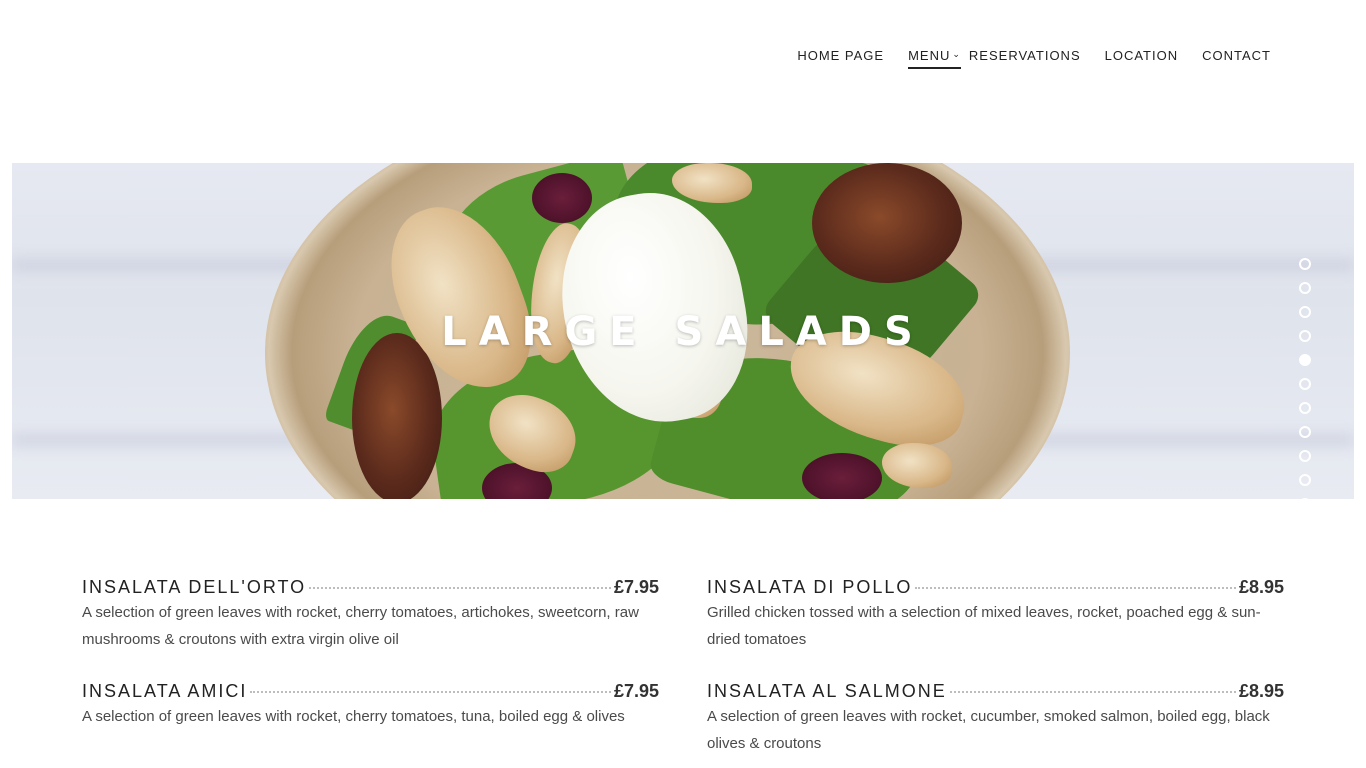  I want to click on nav-location: LOCATION, so click(1142, 57).